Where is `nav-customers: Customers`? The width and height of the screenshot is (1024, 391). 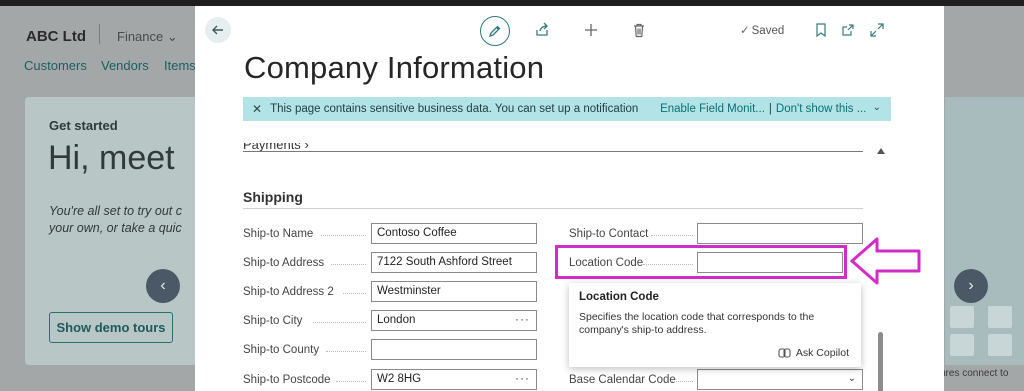
nav-customers: Customers is located at coordinates (55, 65).